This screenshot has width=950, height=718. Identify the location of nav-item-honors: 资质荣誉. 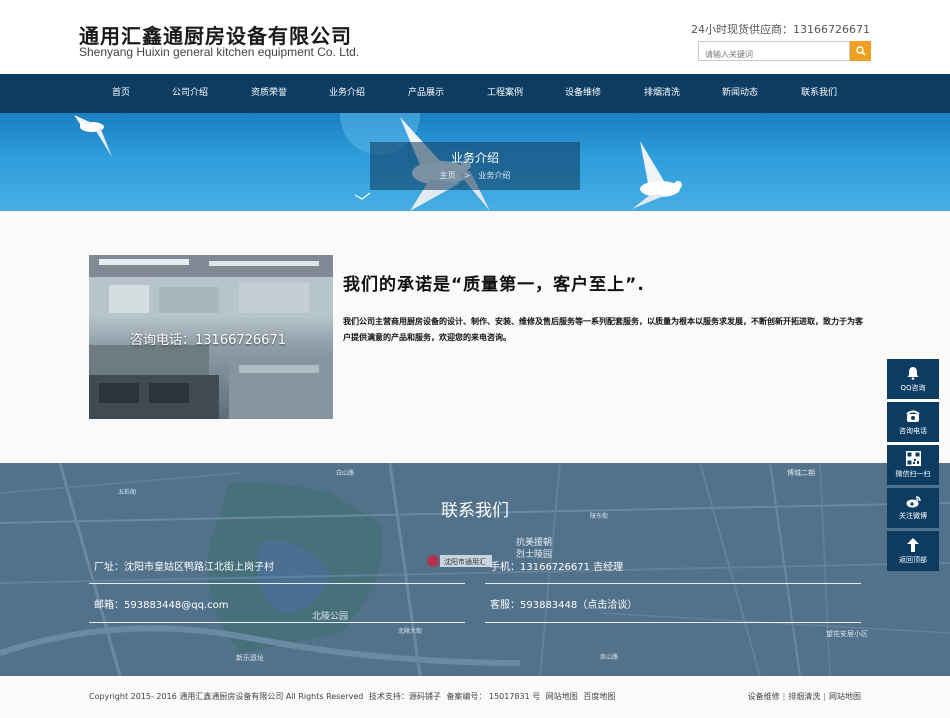
(269, 93).